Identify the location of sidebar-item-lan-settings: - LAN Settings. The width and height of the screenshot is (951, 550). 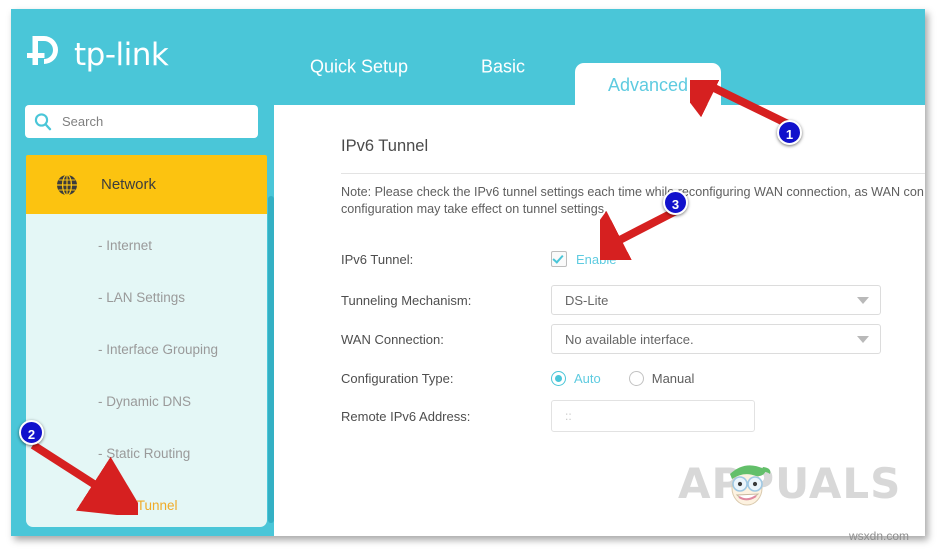
(146, 297).